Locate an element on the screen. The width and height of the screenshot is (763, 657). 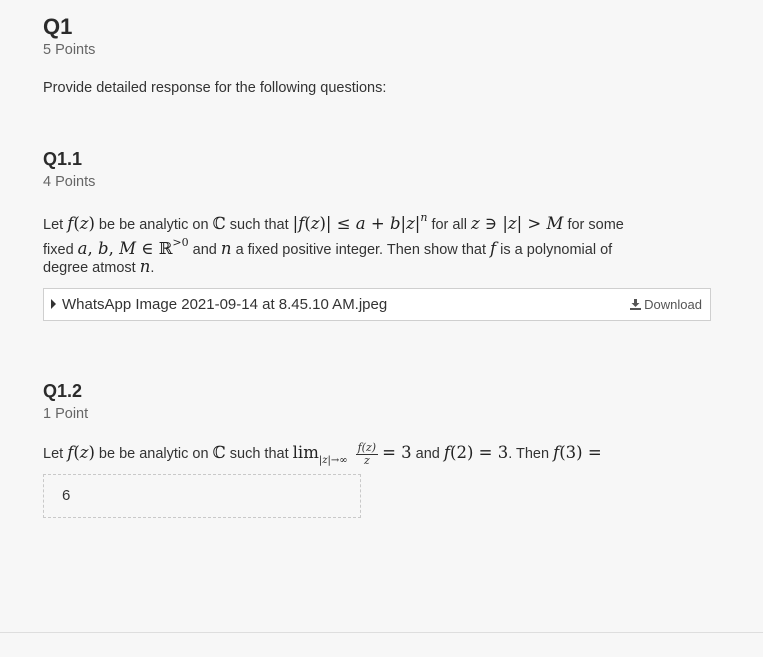
q1-2-such-that: such that is located at coordinates (259, 454).